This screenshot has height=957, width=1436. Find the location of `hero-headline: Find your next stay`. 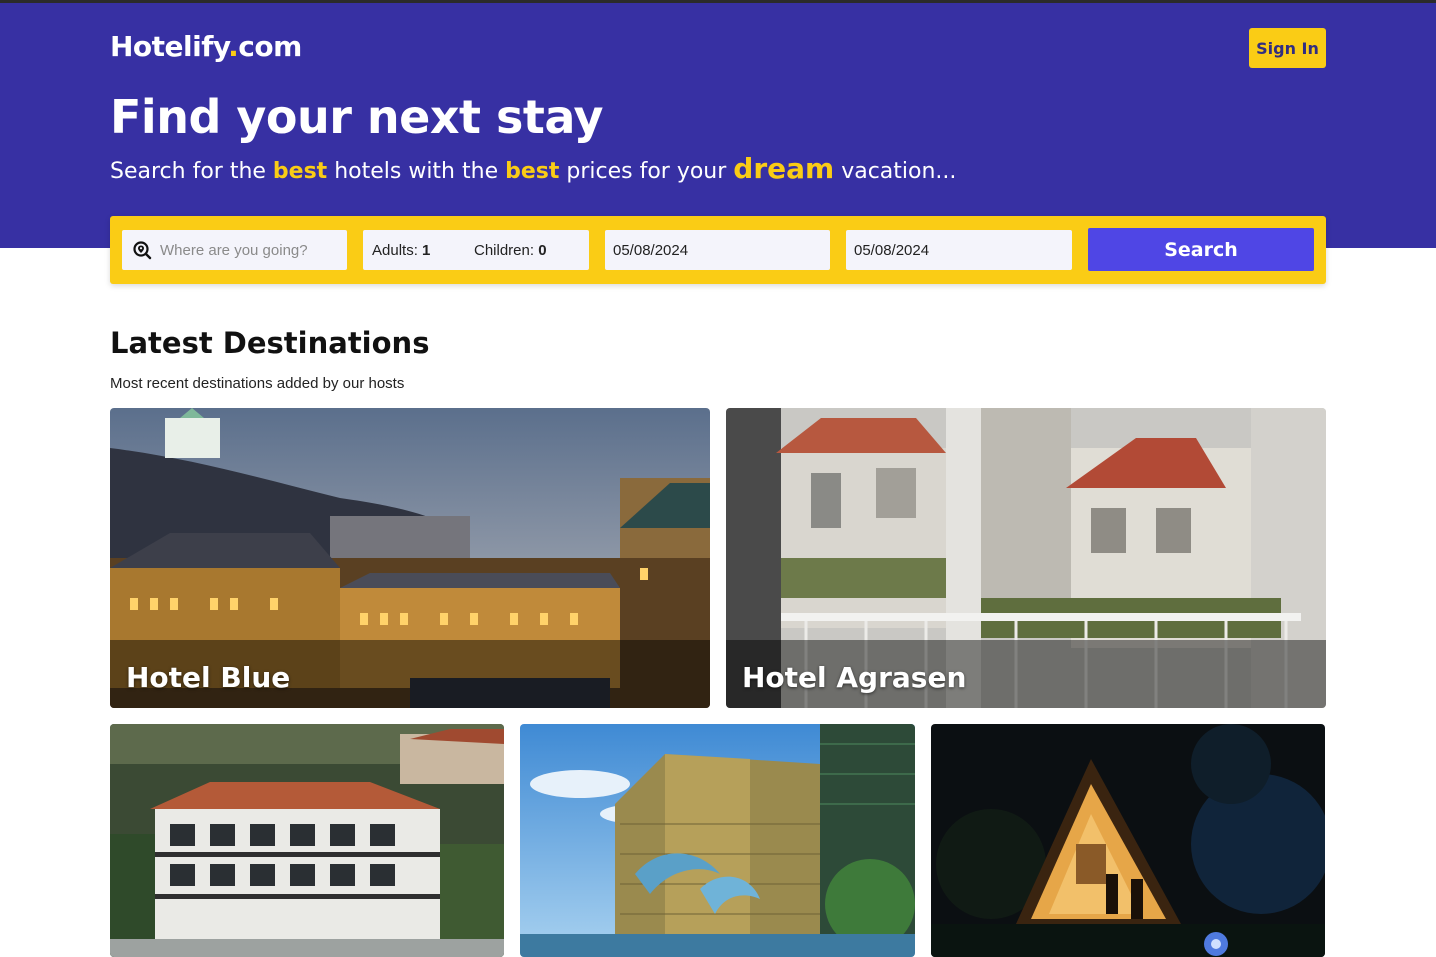

hero-headline: Find your next stay is located at coordinates (357, 117).